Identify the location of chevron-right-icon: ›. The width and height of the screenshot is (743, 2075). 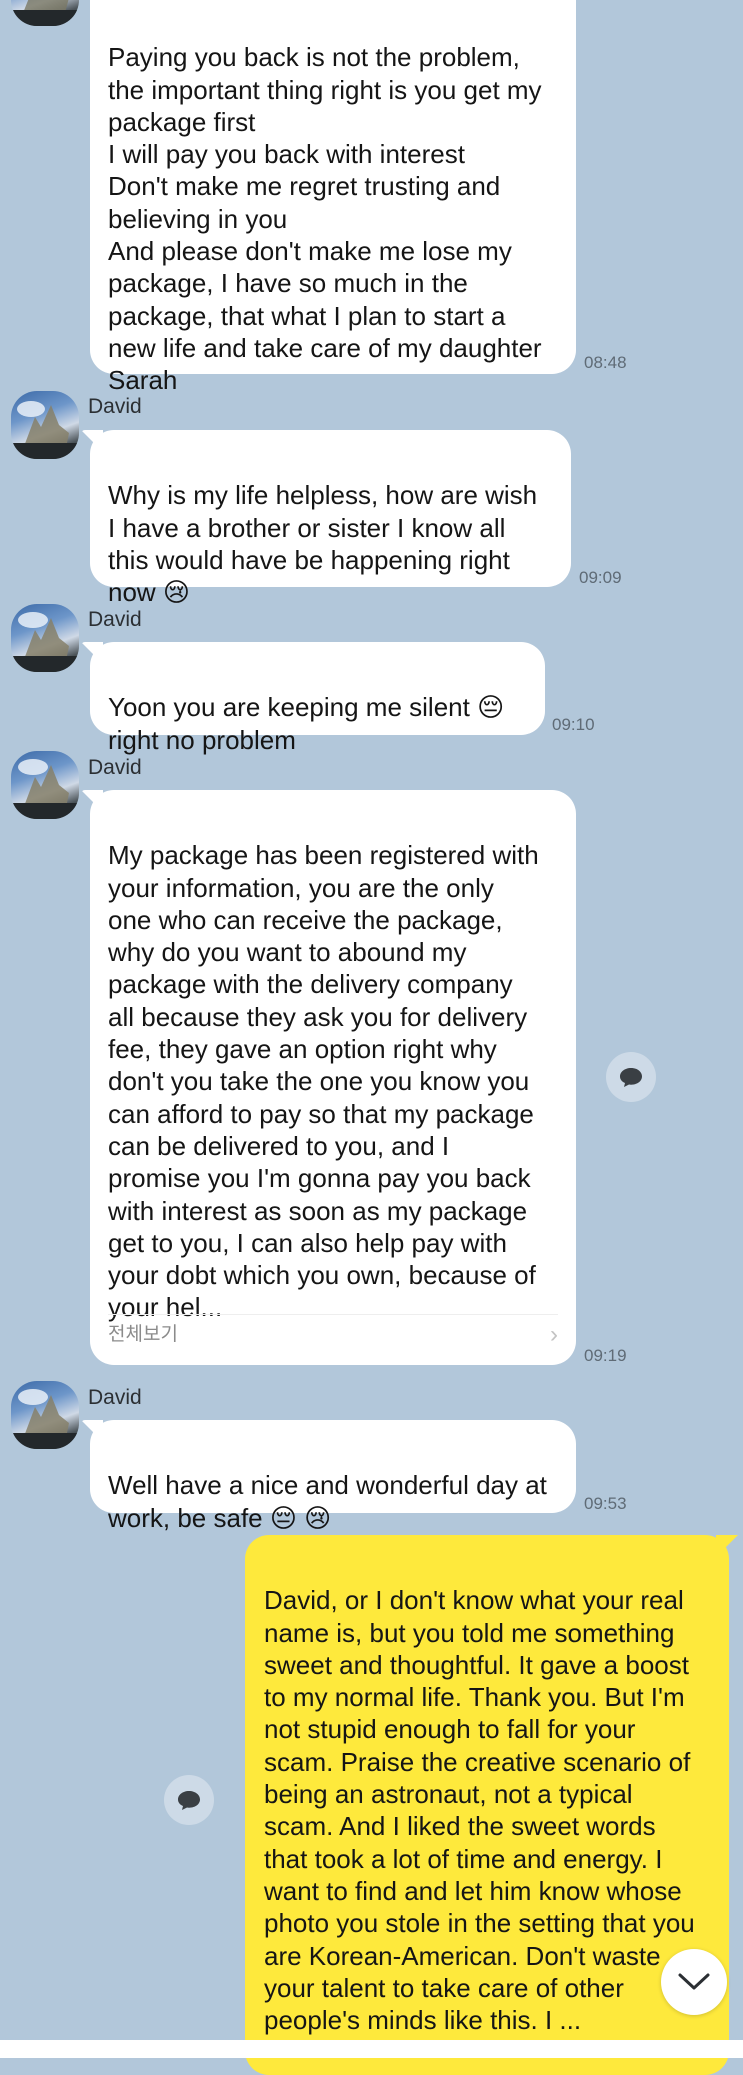
(554, 1334).